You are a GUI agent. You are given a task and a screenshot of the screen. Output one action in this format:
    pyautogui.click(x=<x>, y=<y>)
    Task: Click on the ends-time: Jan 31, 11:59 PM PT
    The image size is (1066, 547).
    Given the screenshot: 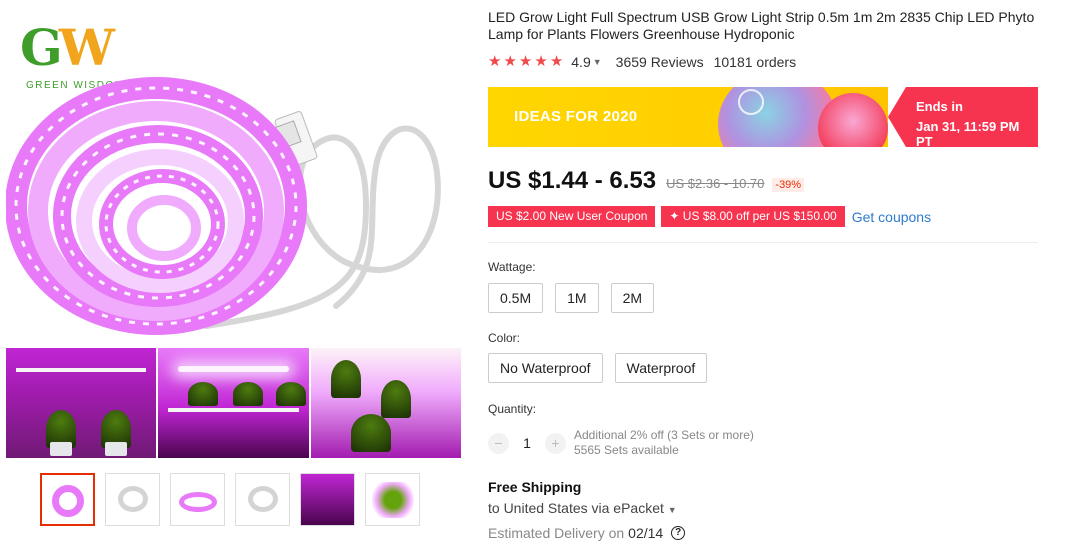 What is the action you would take?
    pyautogui.click(x=968, y=133)
    